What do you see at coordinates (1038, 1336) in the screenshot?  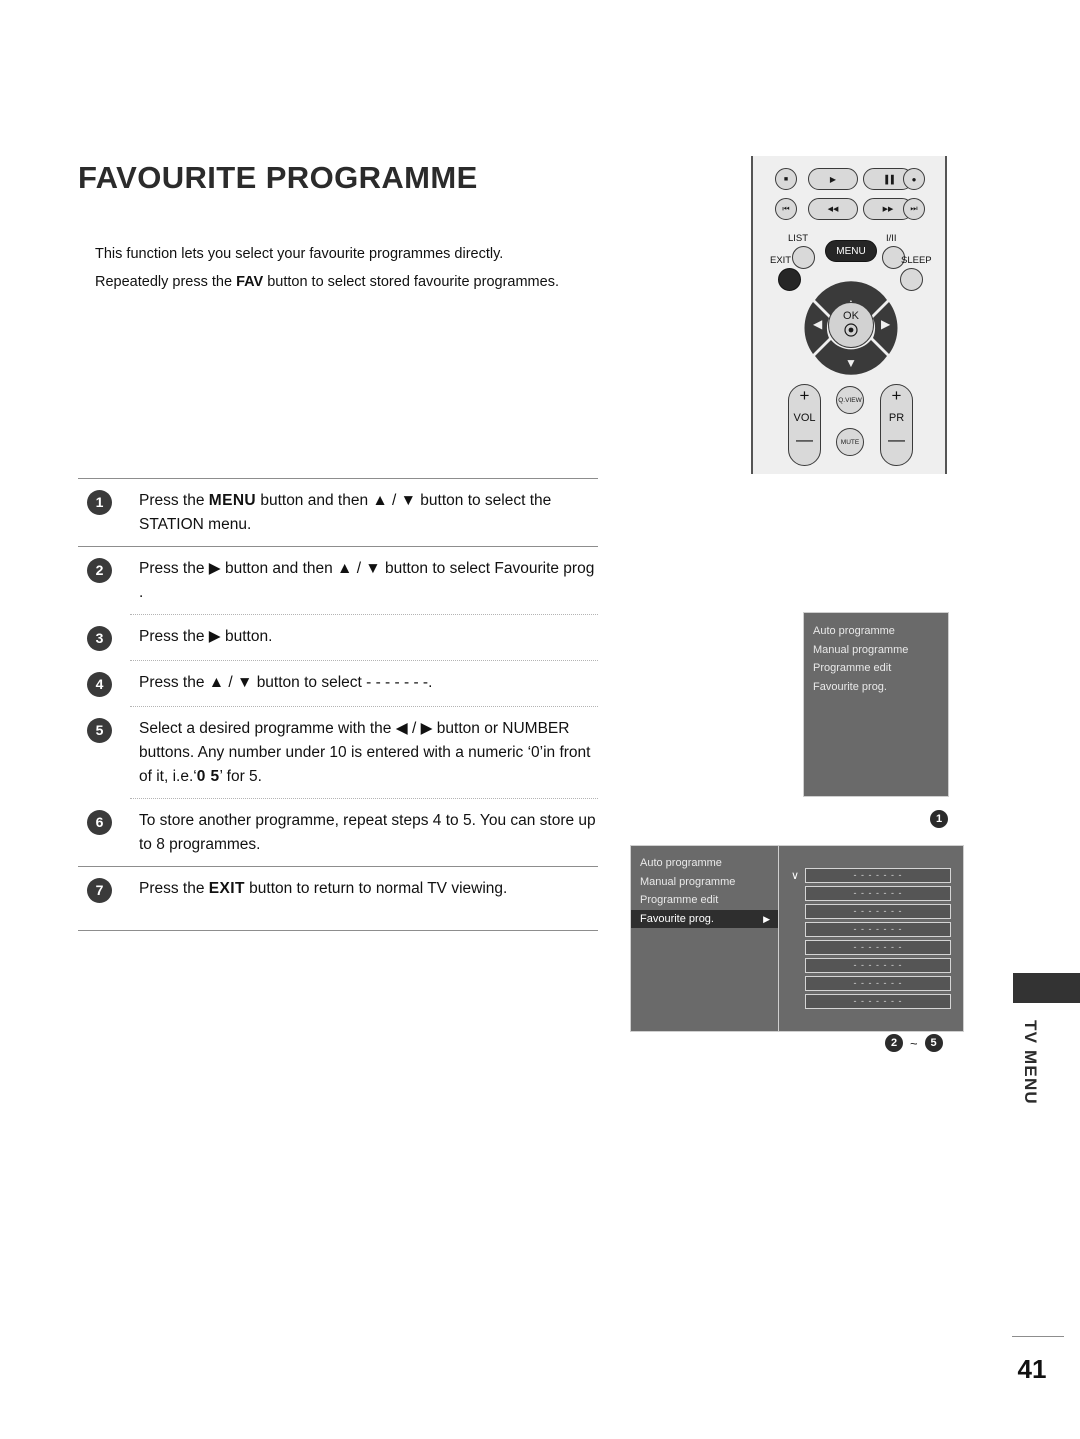 I see `footer-divider` at bounding box center [1038, 1336].